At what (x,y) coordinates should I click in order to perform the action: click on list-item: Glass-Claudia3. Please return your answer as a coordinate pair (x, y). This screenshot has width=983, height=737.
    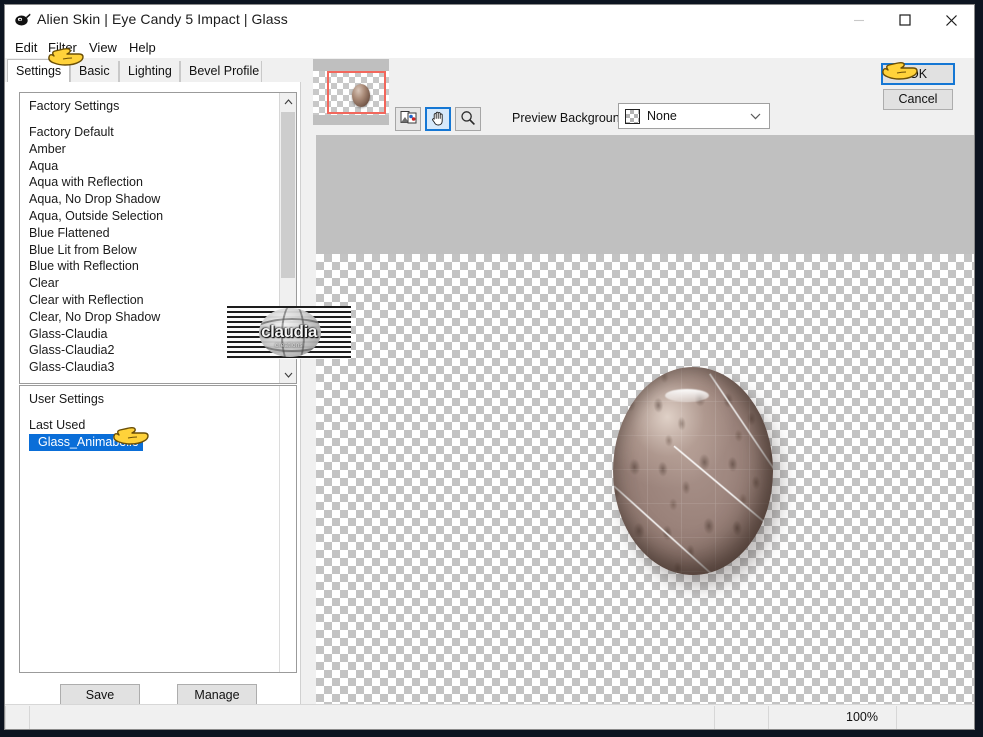
    Looking at the image, I should click on (158, 367).